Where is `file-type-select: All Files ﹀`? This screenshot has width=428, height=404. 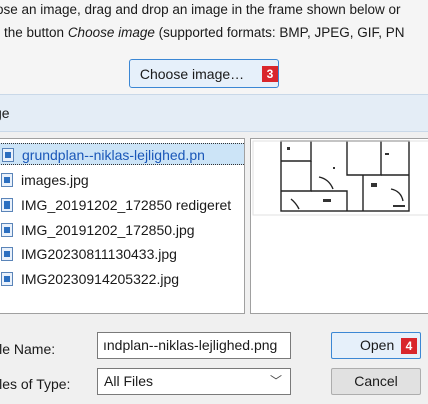
file-type-select: All Files ﹀ is located at coordinates (194, 381).